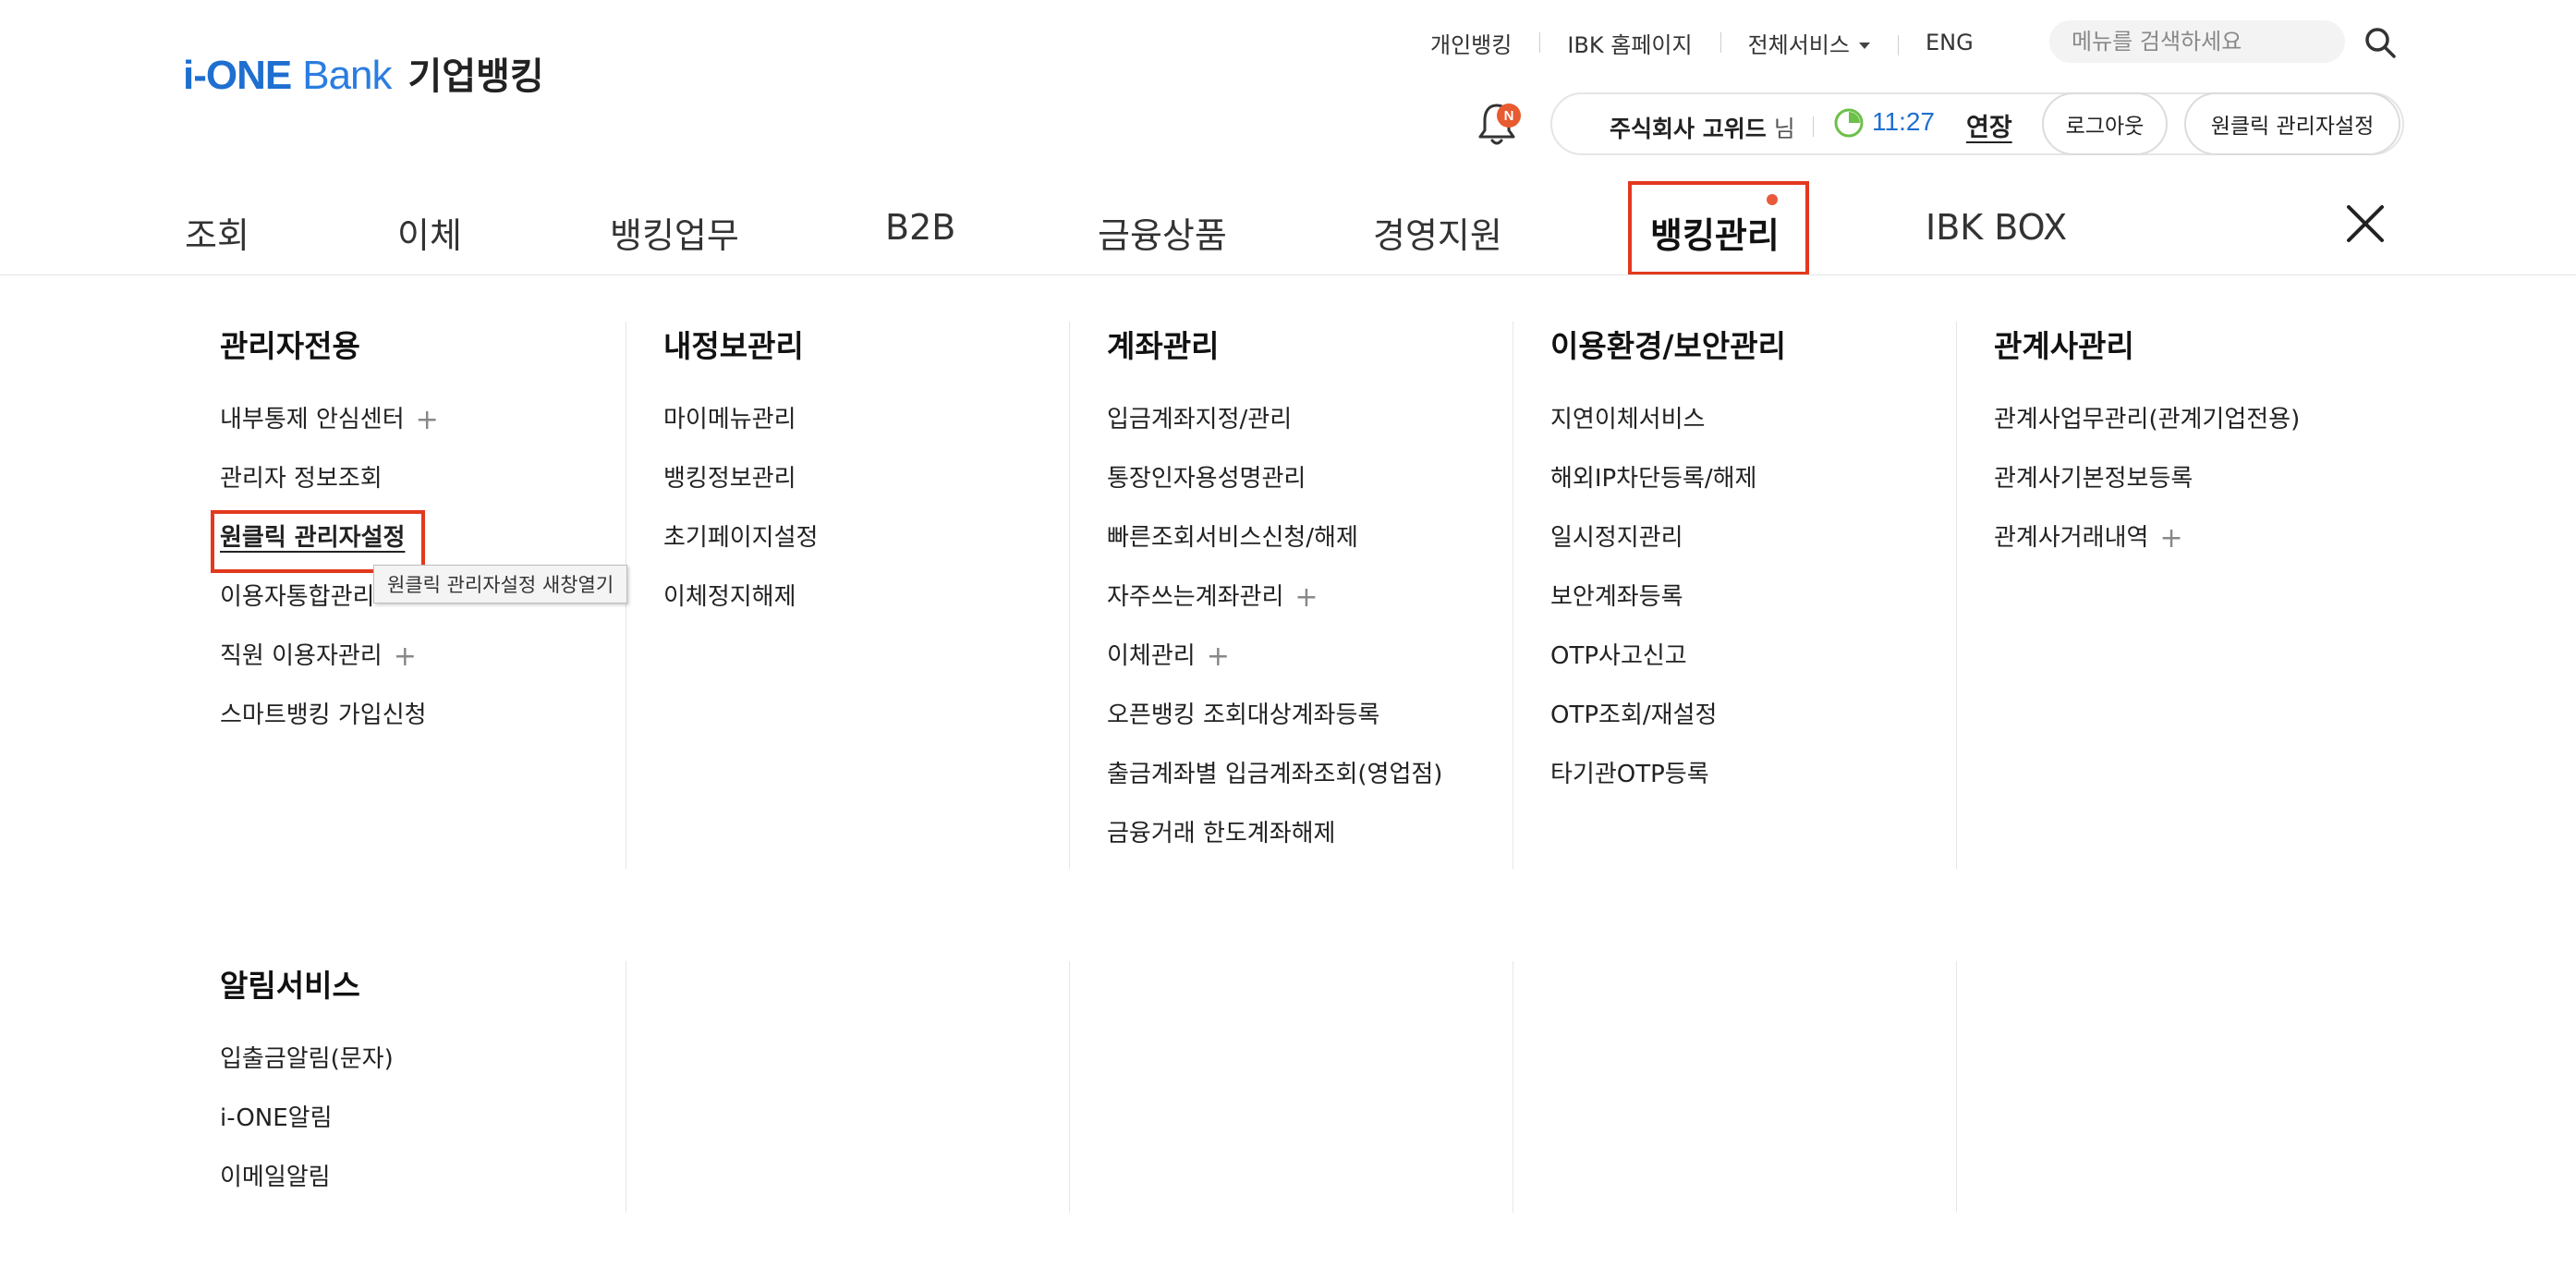 The width and height of the screenshot is (2576, 1268). What do you see at coordinates (1288, 274) in the screenshot?
I see `gnb-divider` at bounding box center [1288, 274].